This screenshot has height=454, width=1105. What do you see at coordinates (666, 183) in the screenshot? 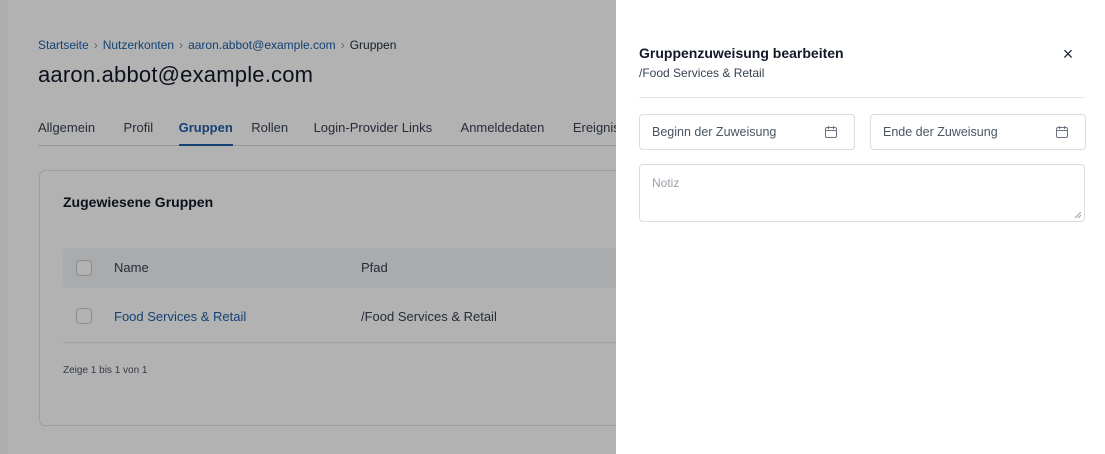
I see `note-placeholder: Notiz` at bounding box center [666, 183].